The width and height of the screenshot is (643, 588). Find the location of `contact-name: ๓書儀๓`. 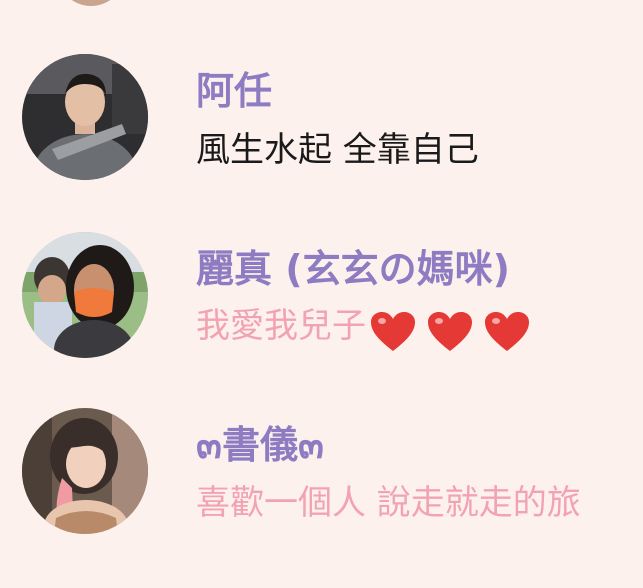

contact-name: ๓書儀๓ is located at coordinates (260, 445).